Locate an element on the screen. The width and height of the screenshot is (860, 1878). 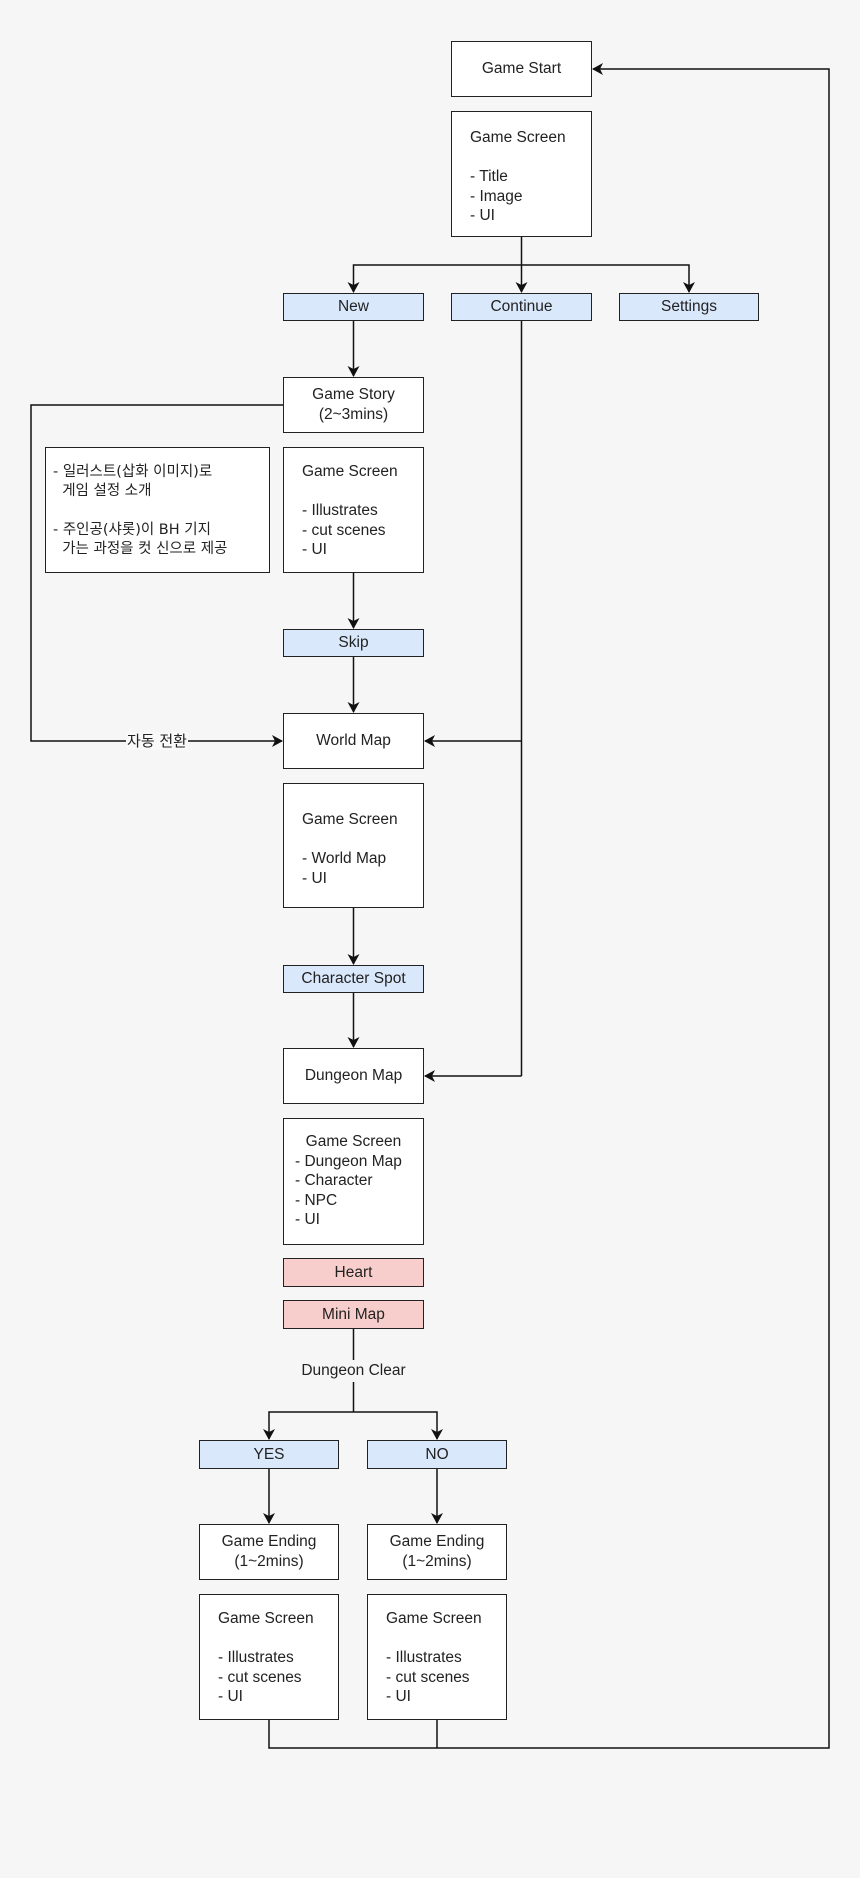
ending-yes-screen-item: - cut scenes is located at coordinates (260, 1677).